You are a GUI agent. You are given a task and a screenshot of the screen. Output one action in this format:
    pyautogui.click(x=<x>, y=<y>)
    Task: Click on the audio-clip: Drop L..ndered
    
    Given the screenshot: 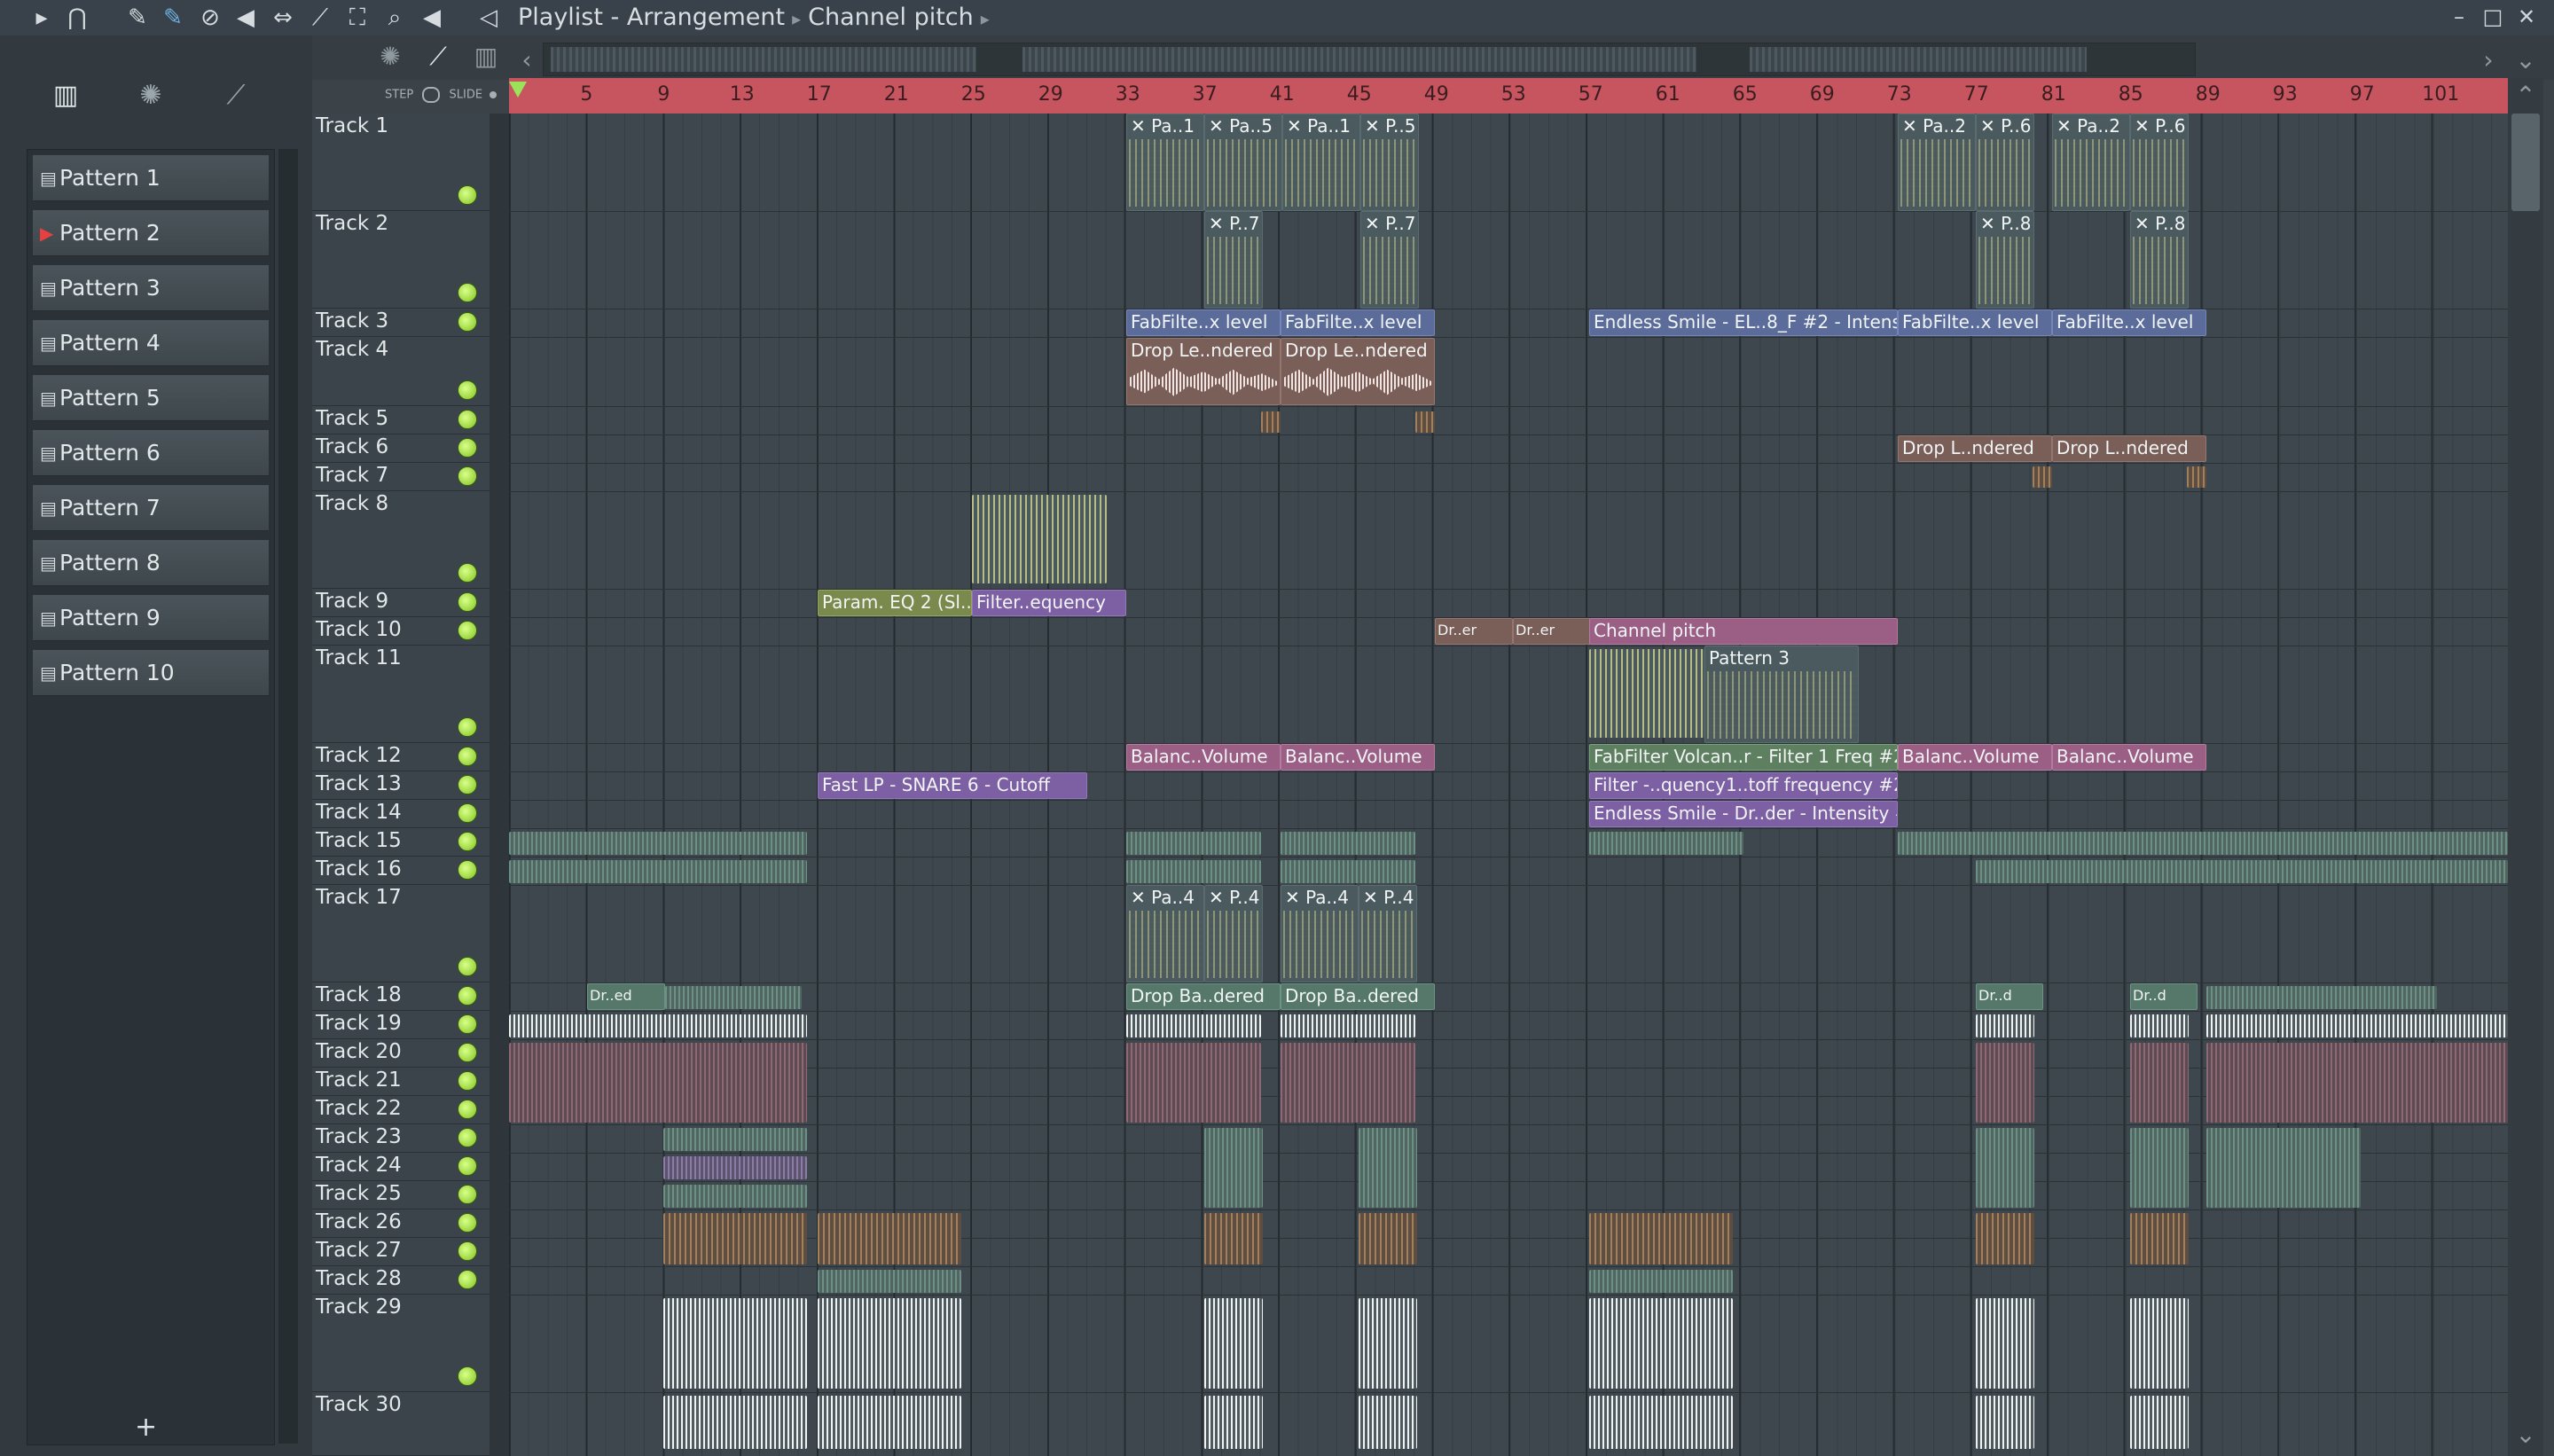 What is the action you would take?
    pyautogui.click(x=1975, y=448)
    